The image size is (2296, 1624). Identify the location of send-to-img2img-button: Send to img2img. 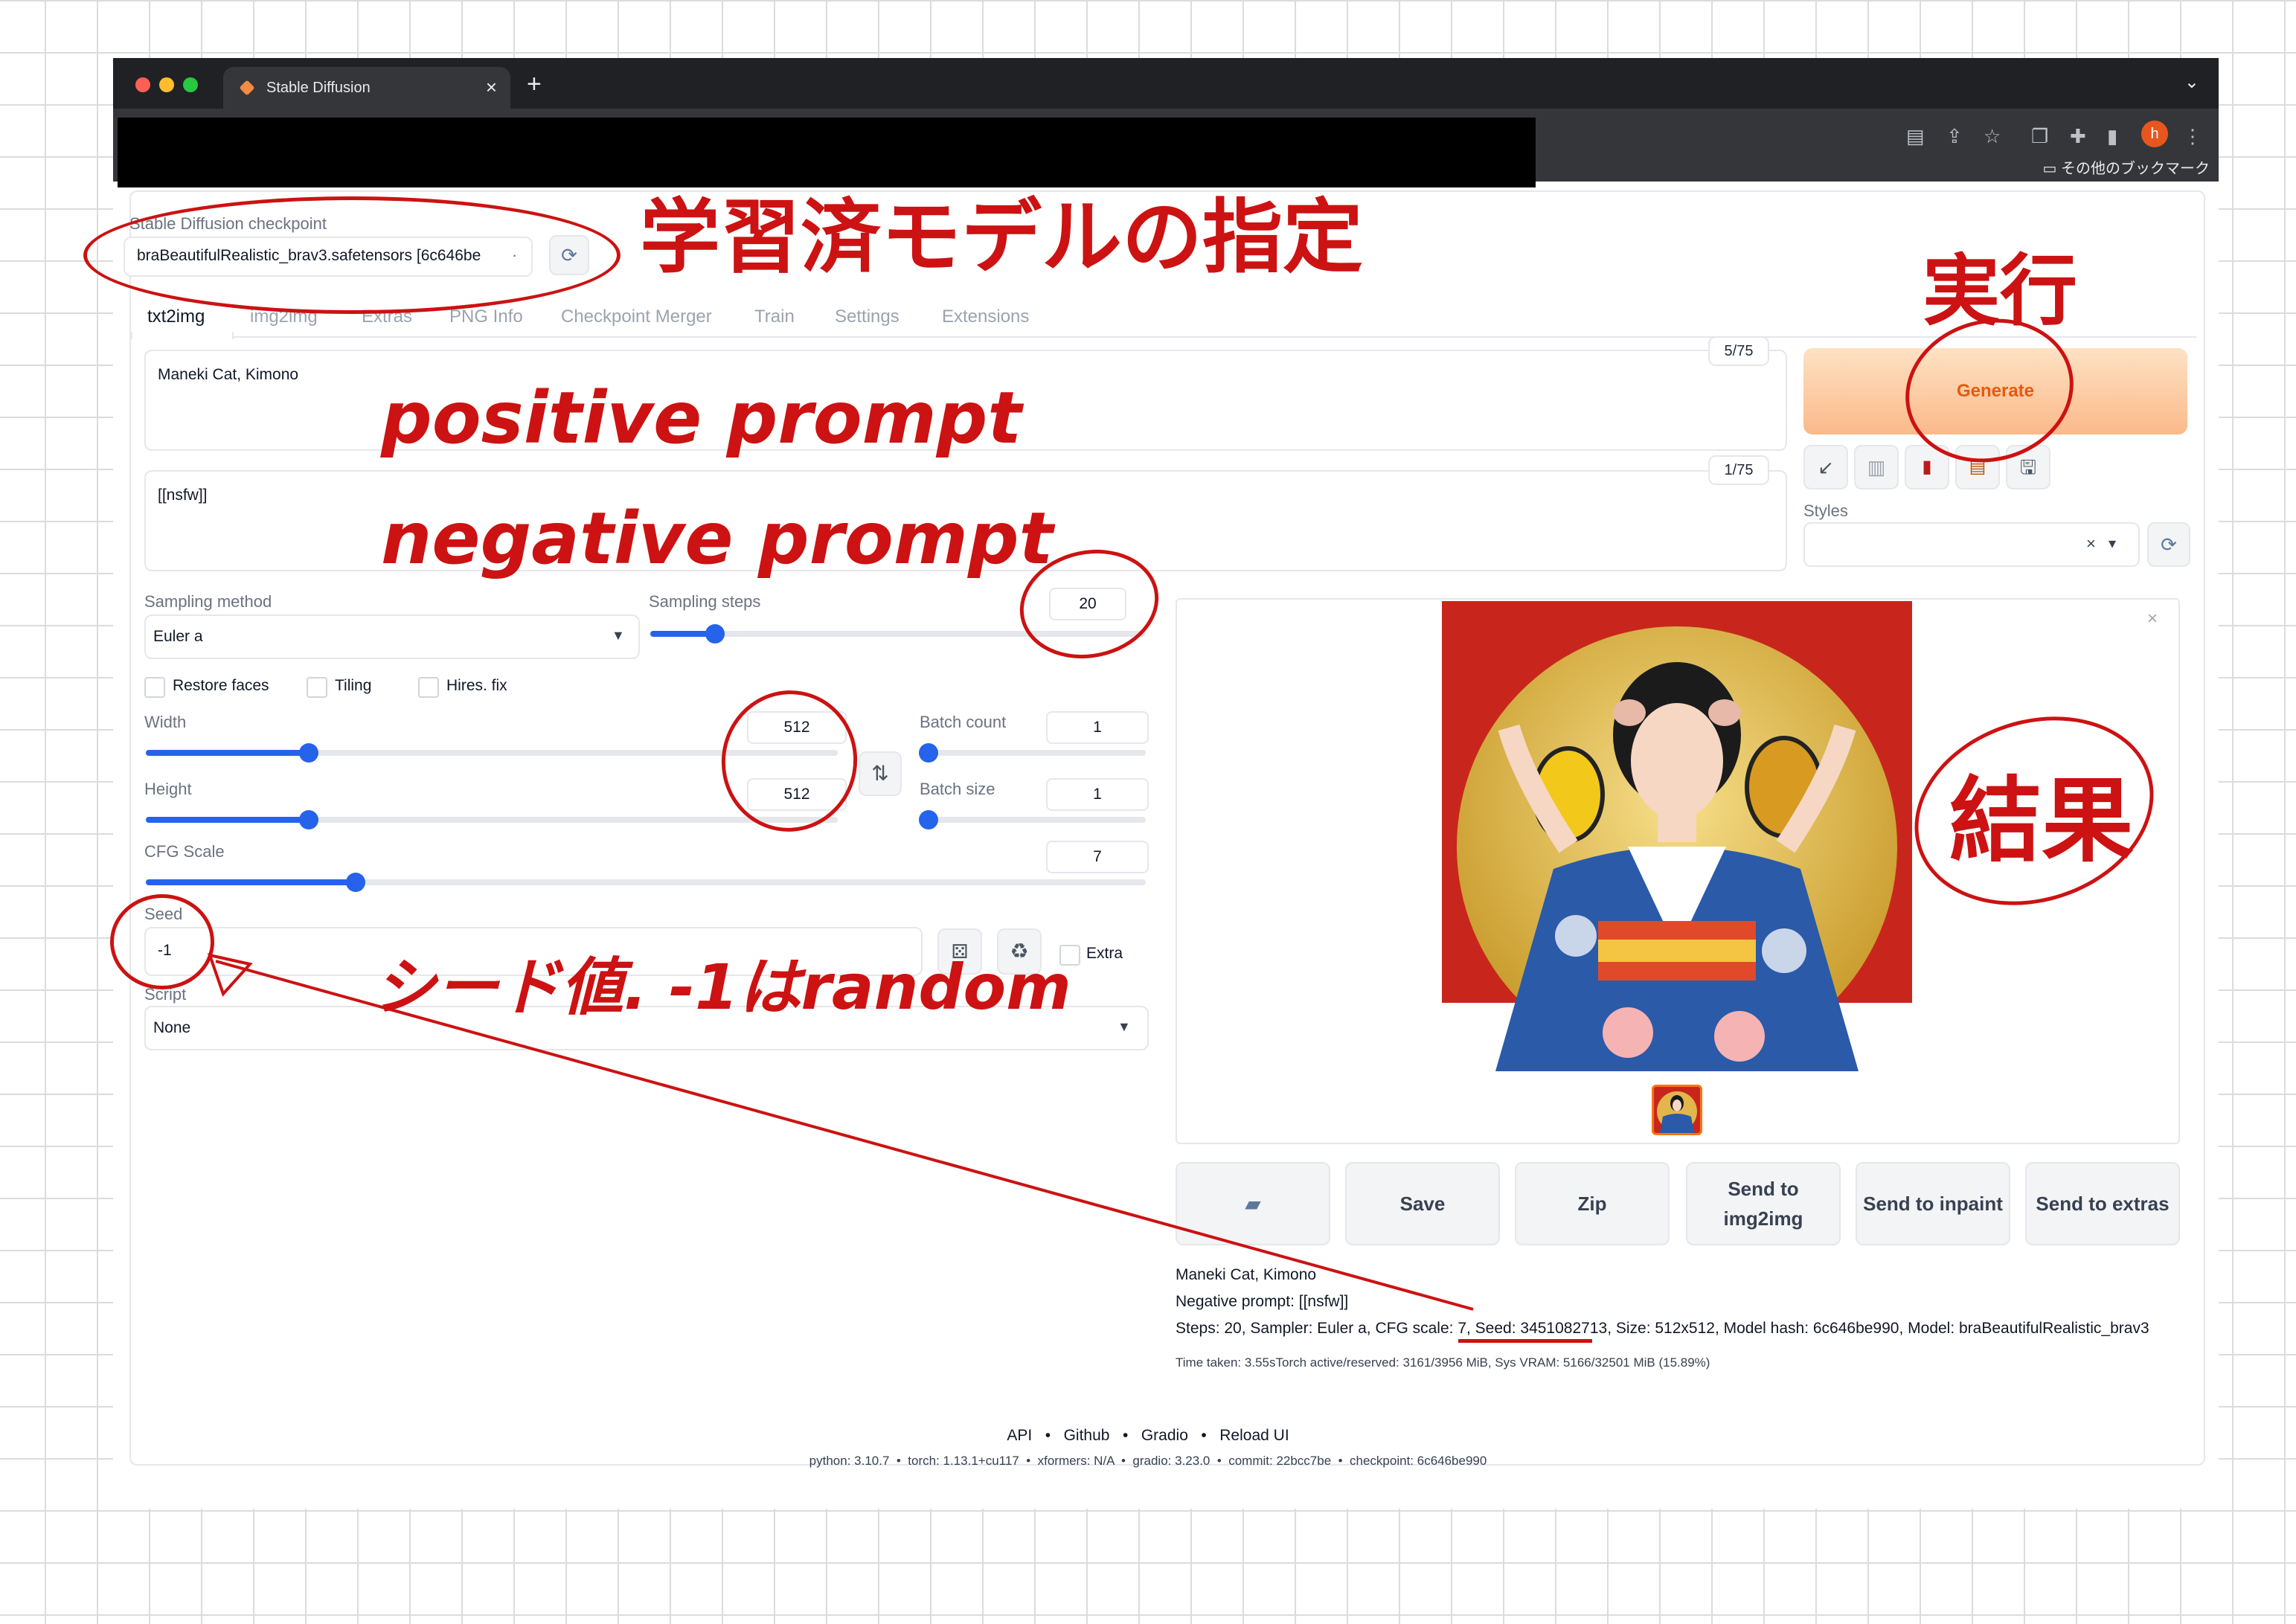
(1763, 1204).